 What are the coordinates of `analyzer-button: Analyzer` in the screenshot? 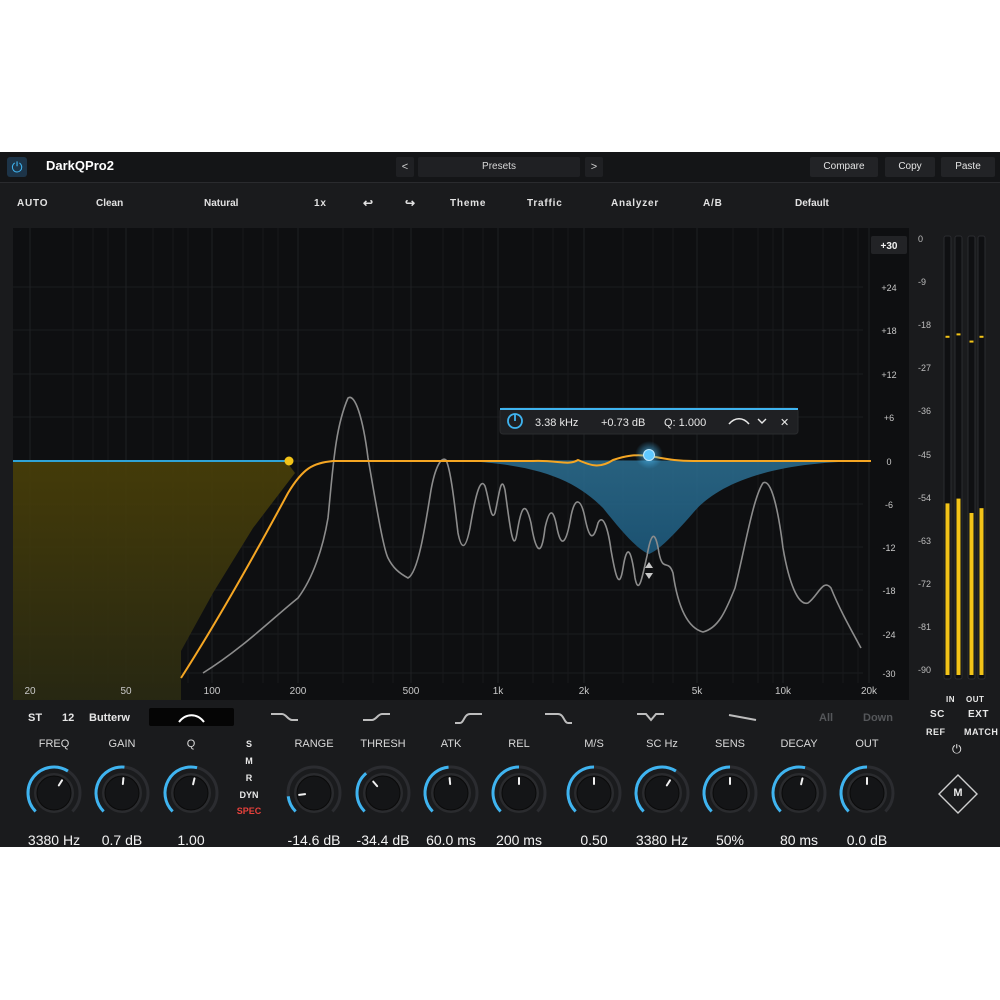 It's located at (635, 203).